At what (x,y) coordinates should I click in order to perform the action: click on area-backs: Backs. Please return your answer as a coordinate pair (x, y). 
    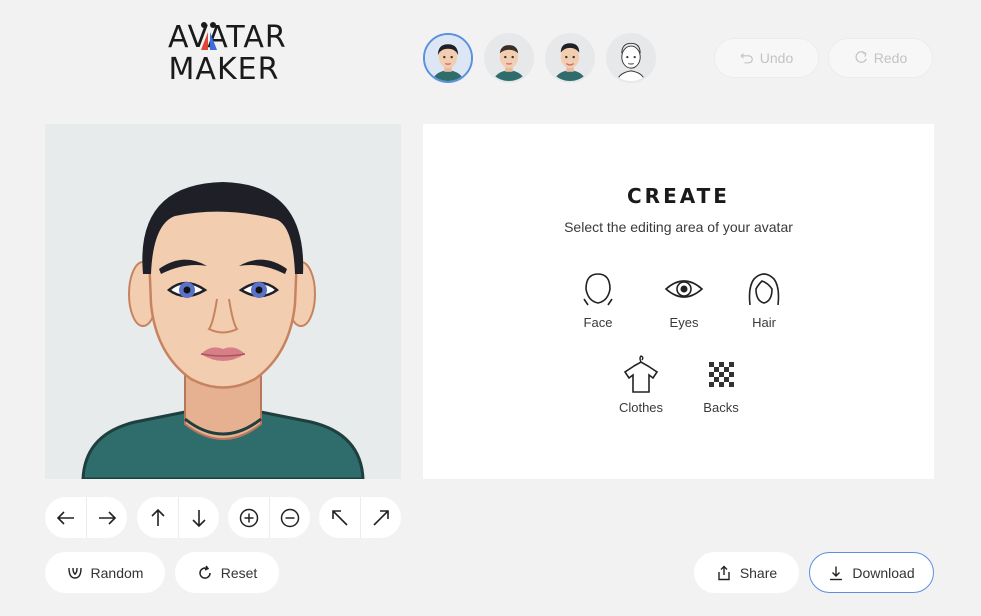
    Looking at the image, I should click on (721, 389).